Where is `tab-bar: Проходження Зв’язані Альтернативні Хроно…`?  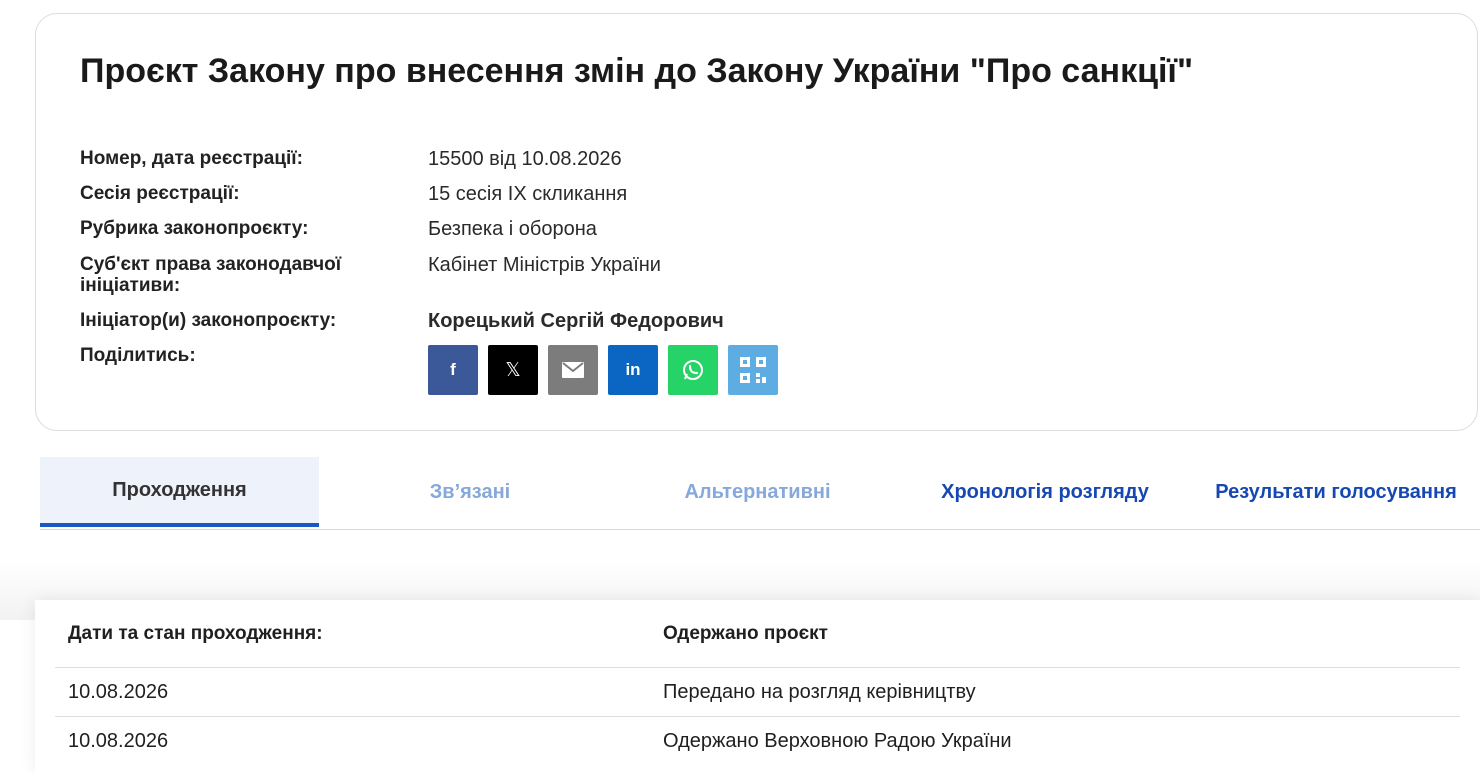 tab-bar: Проходження Зв’язані Альтернативні Хроно… is located at coordinates (760, 493).